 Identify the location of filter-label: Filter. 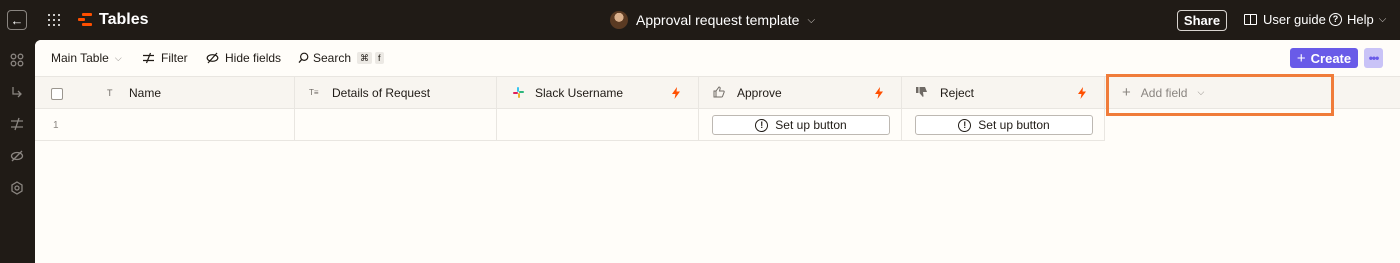
(174, 58).